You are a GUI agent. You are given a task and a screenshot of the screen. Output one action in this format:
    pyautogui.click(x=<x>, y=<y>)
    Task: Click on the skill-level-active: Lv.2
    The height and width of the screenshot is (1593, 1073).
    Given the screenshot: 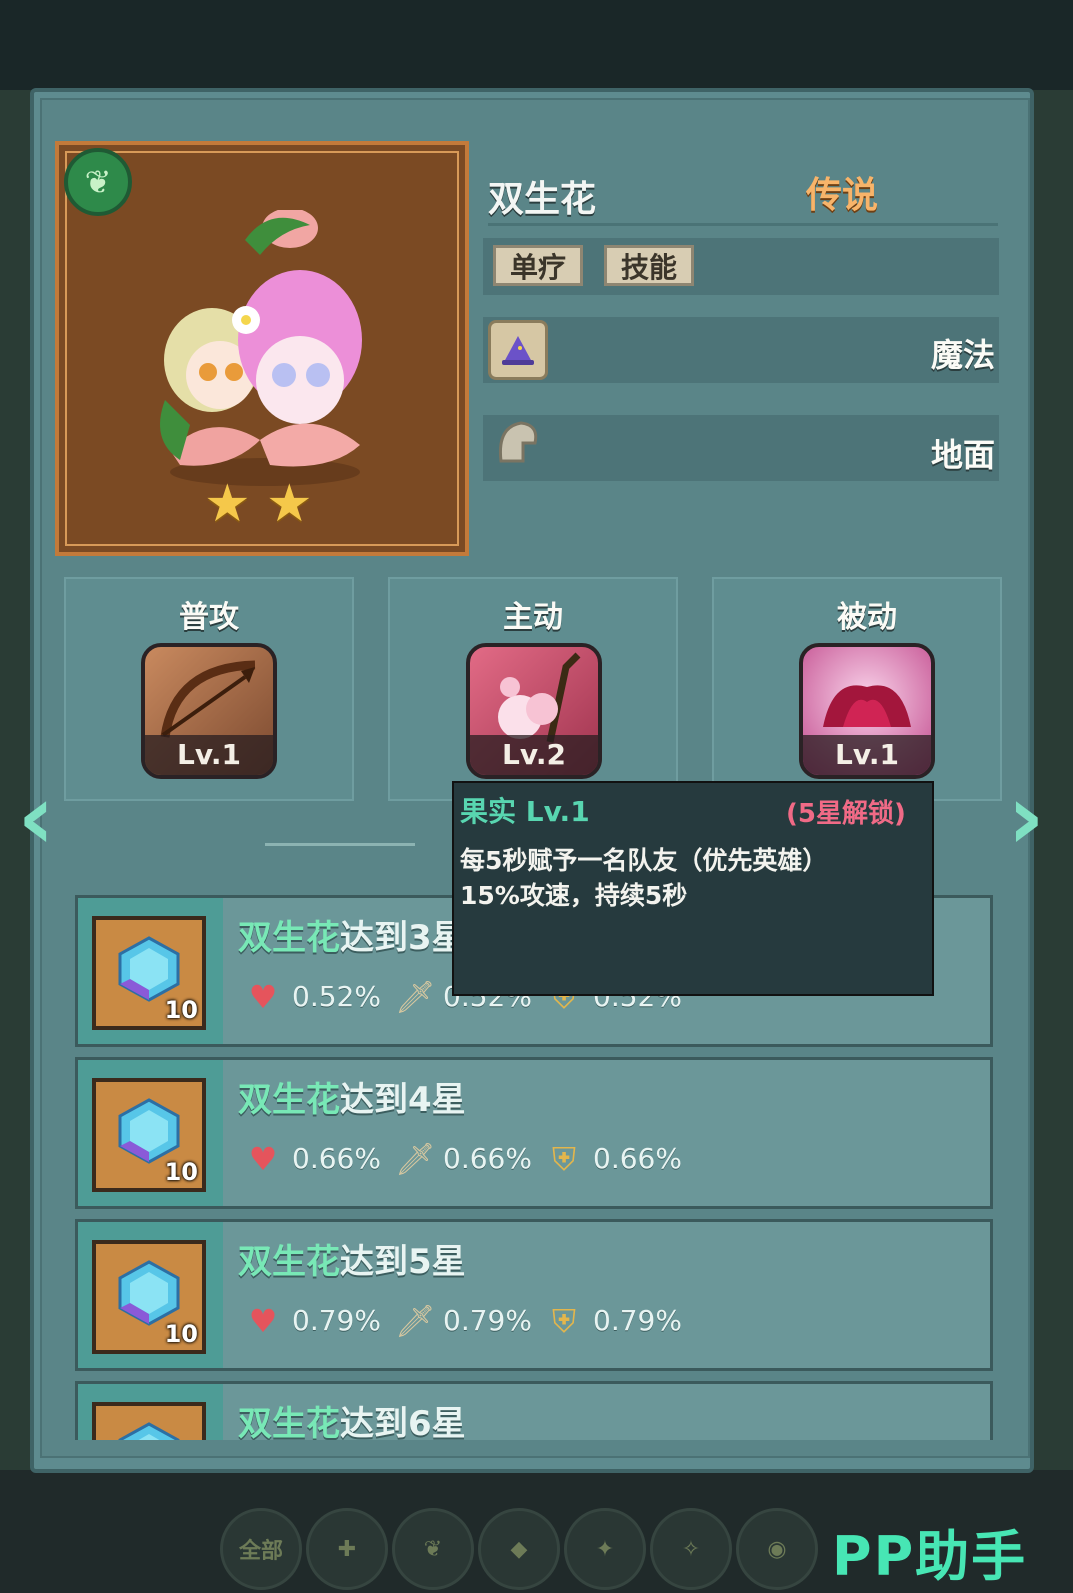 What is the action you would take?
    pyautogui.click(x=534, y=755)
    